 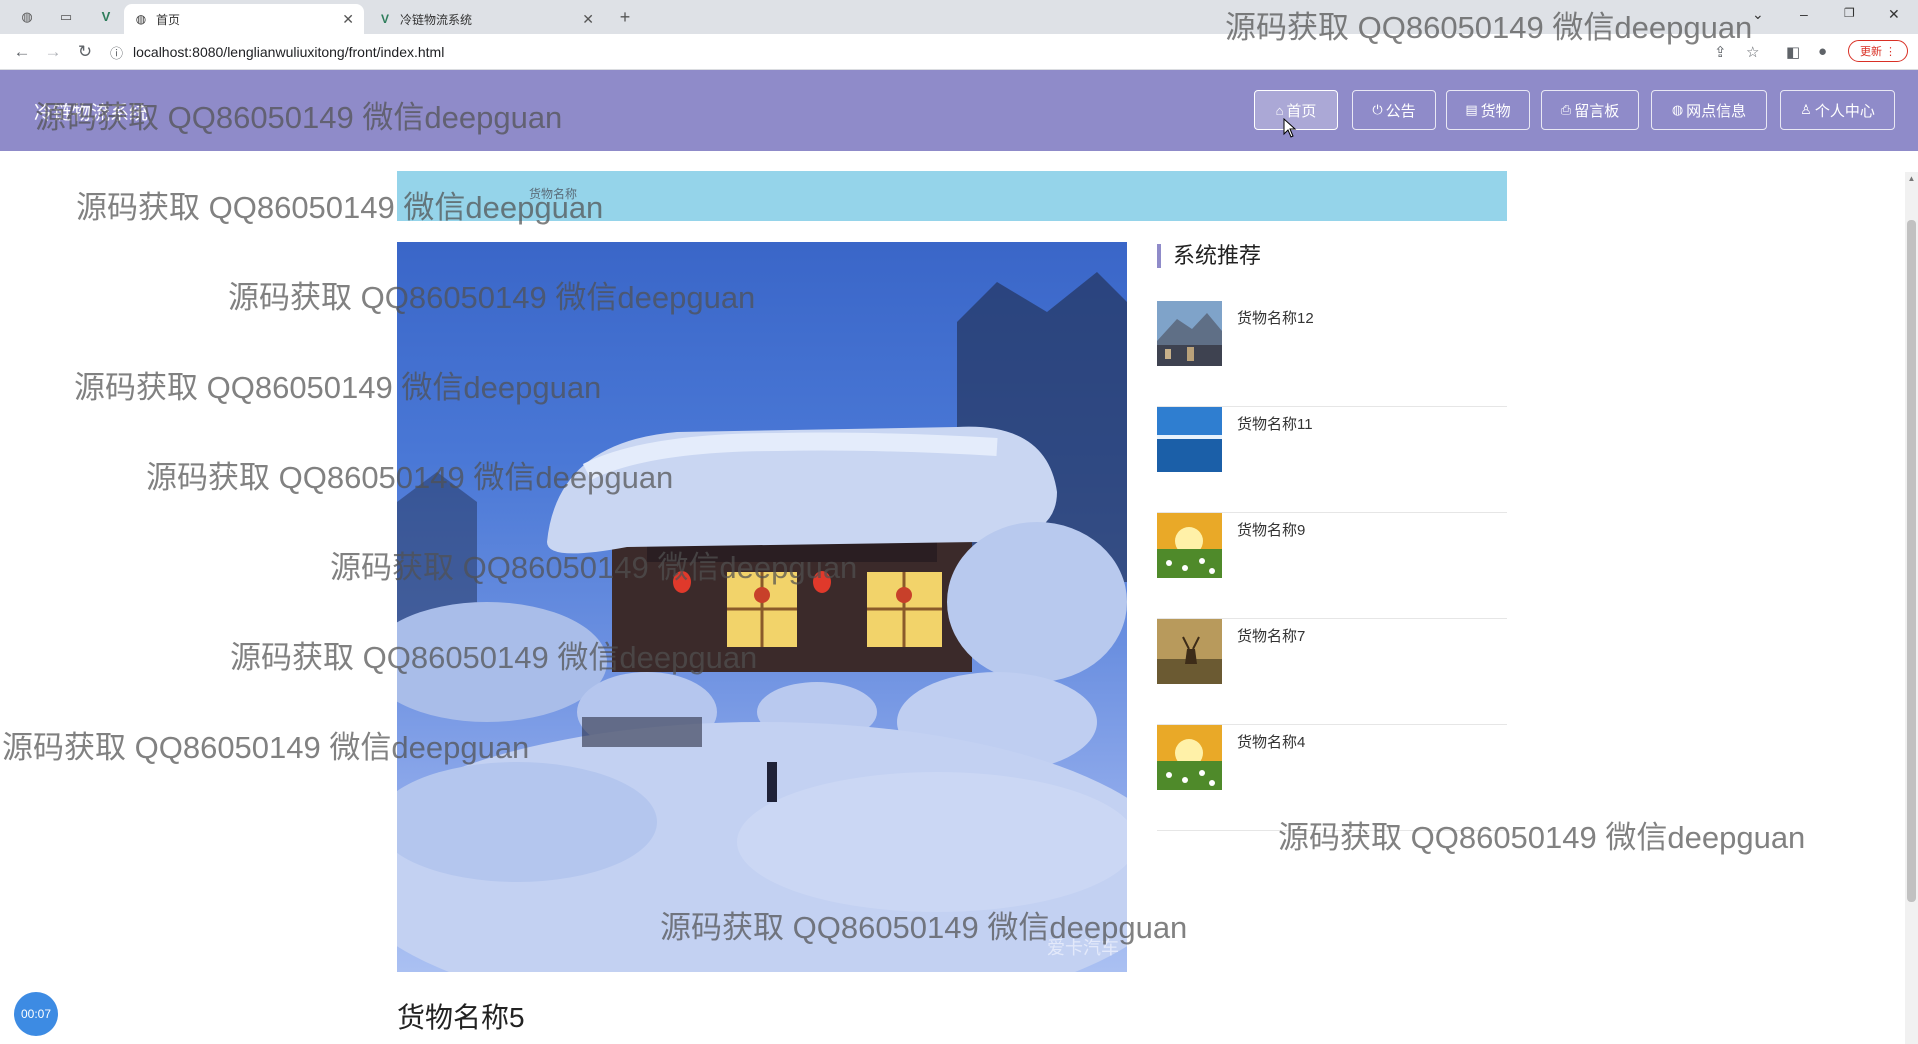 What do you see at coordinates (1716, 111) in the screenshot?
I see `nav-label: 网点信息` at bounding box center [1716, 111].